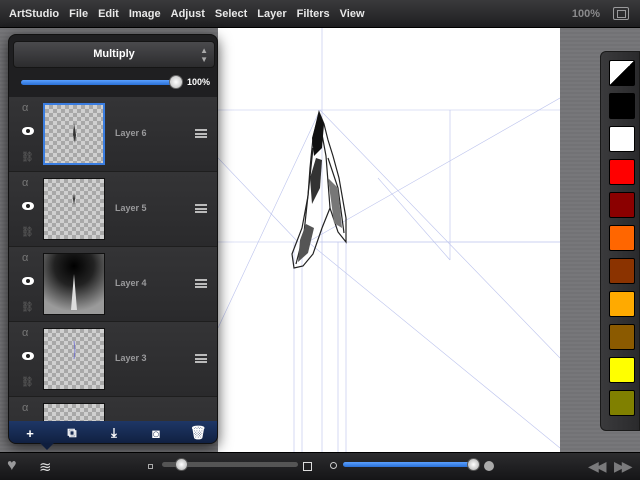  I want to click on layer-name: Layer 6, so click(131, 133).